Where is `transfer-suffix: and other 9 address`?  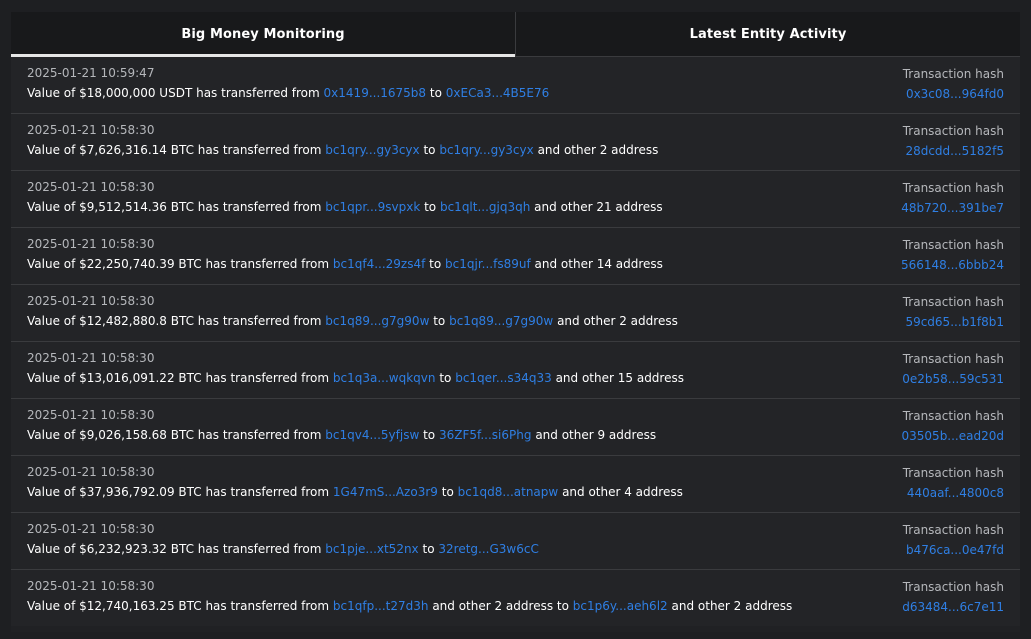 transfer-suffix: and other 9 address is located at coordinates (596, 435).